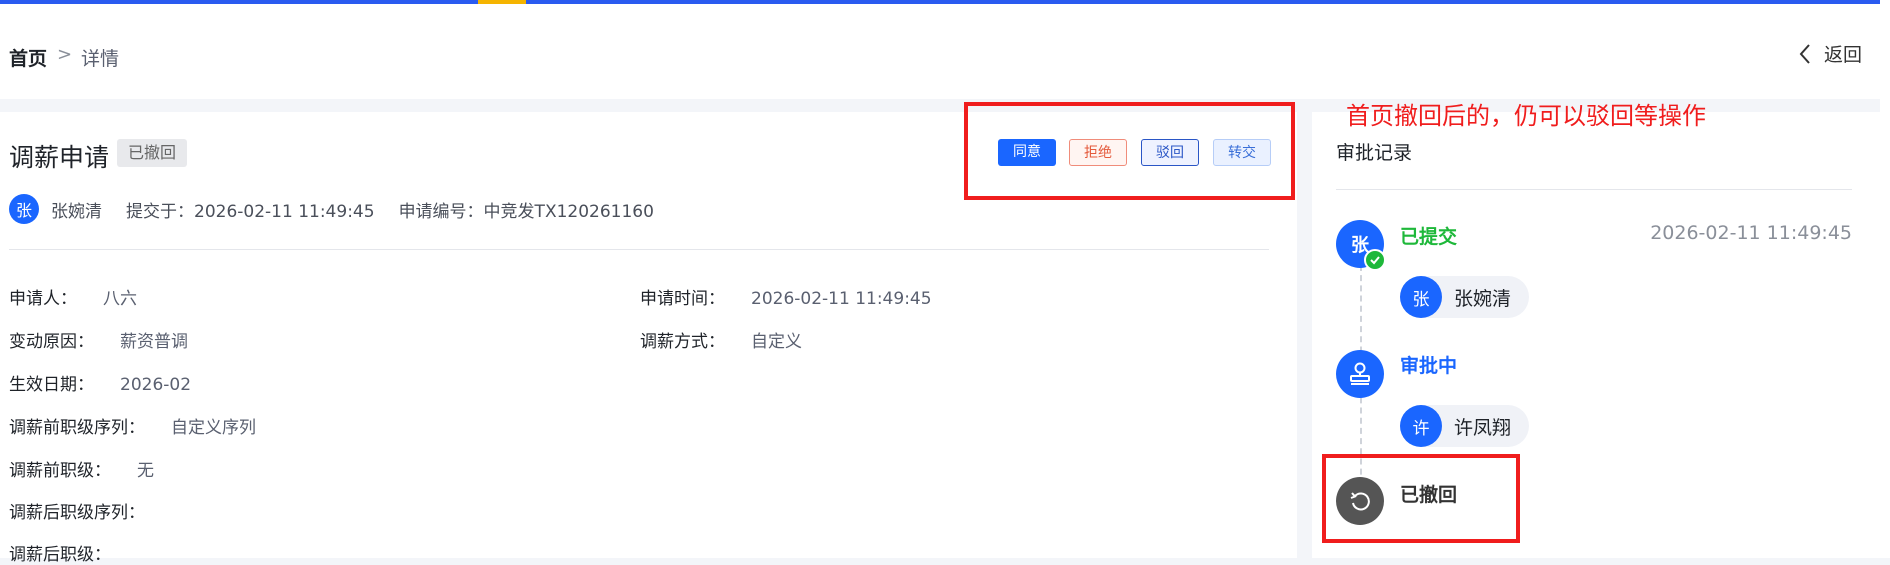 The width and height of the screenshot is (1890, 565). I want to click on annotation-highlight-revoked, so click(1421, 498).